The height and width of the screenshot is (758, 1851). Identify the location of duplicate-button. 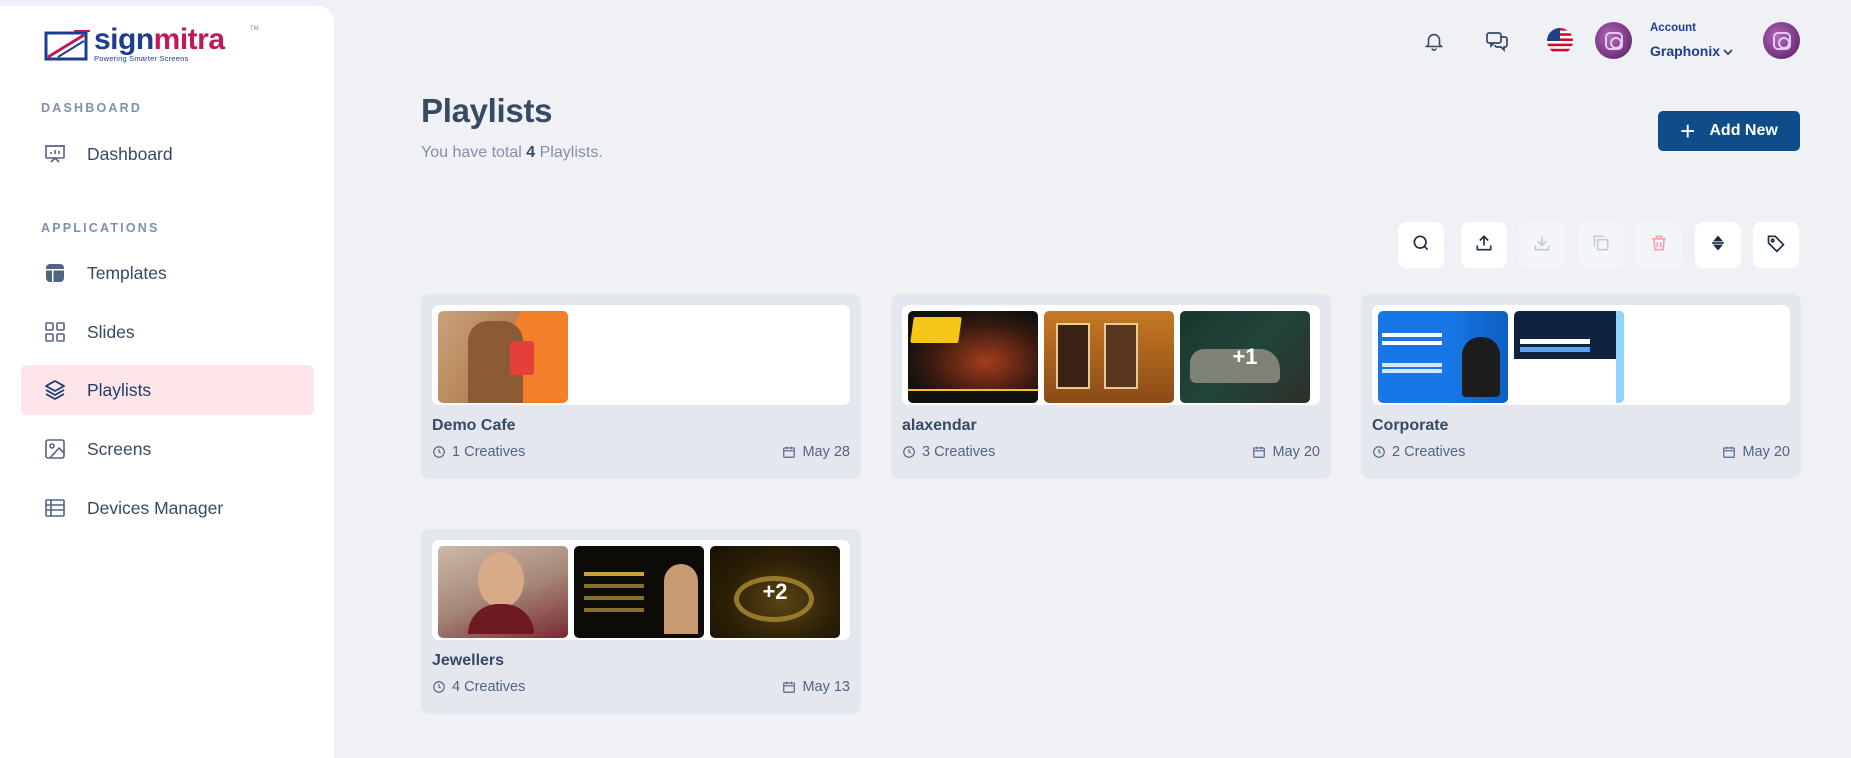
(1601, 245).